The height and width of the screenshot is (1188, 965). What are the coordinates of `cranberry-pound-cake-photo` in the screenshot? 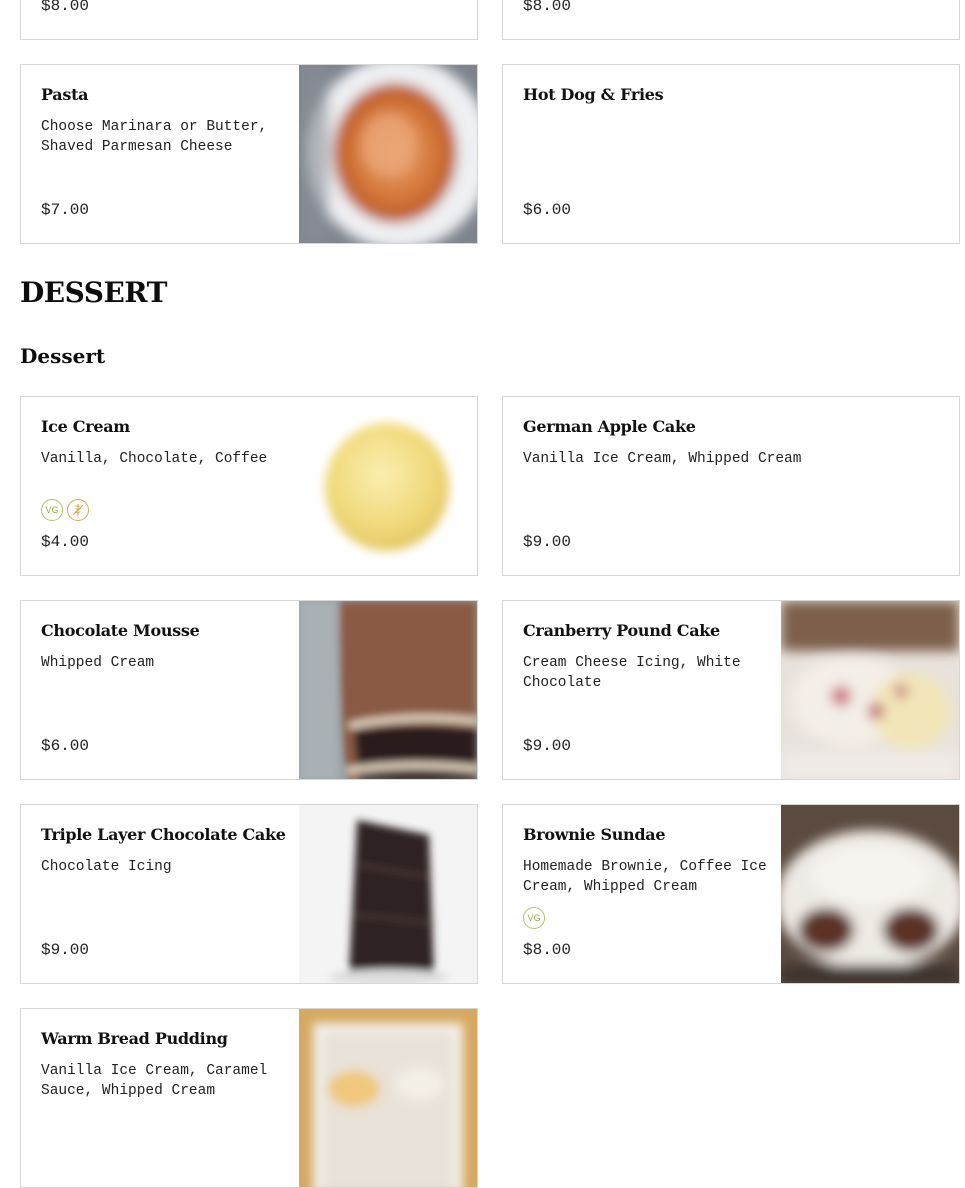 It's located at (870, 690).